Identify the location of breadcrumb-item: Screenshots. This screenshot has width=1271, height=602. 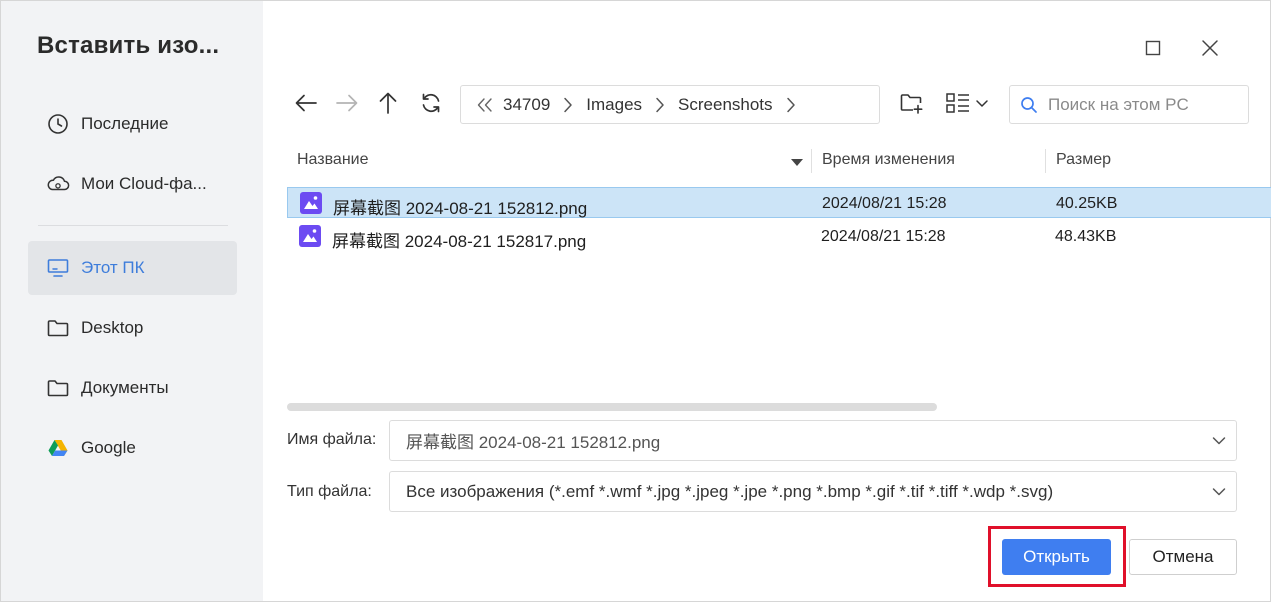
(725, 105).